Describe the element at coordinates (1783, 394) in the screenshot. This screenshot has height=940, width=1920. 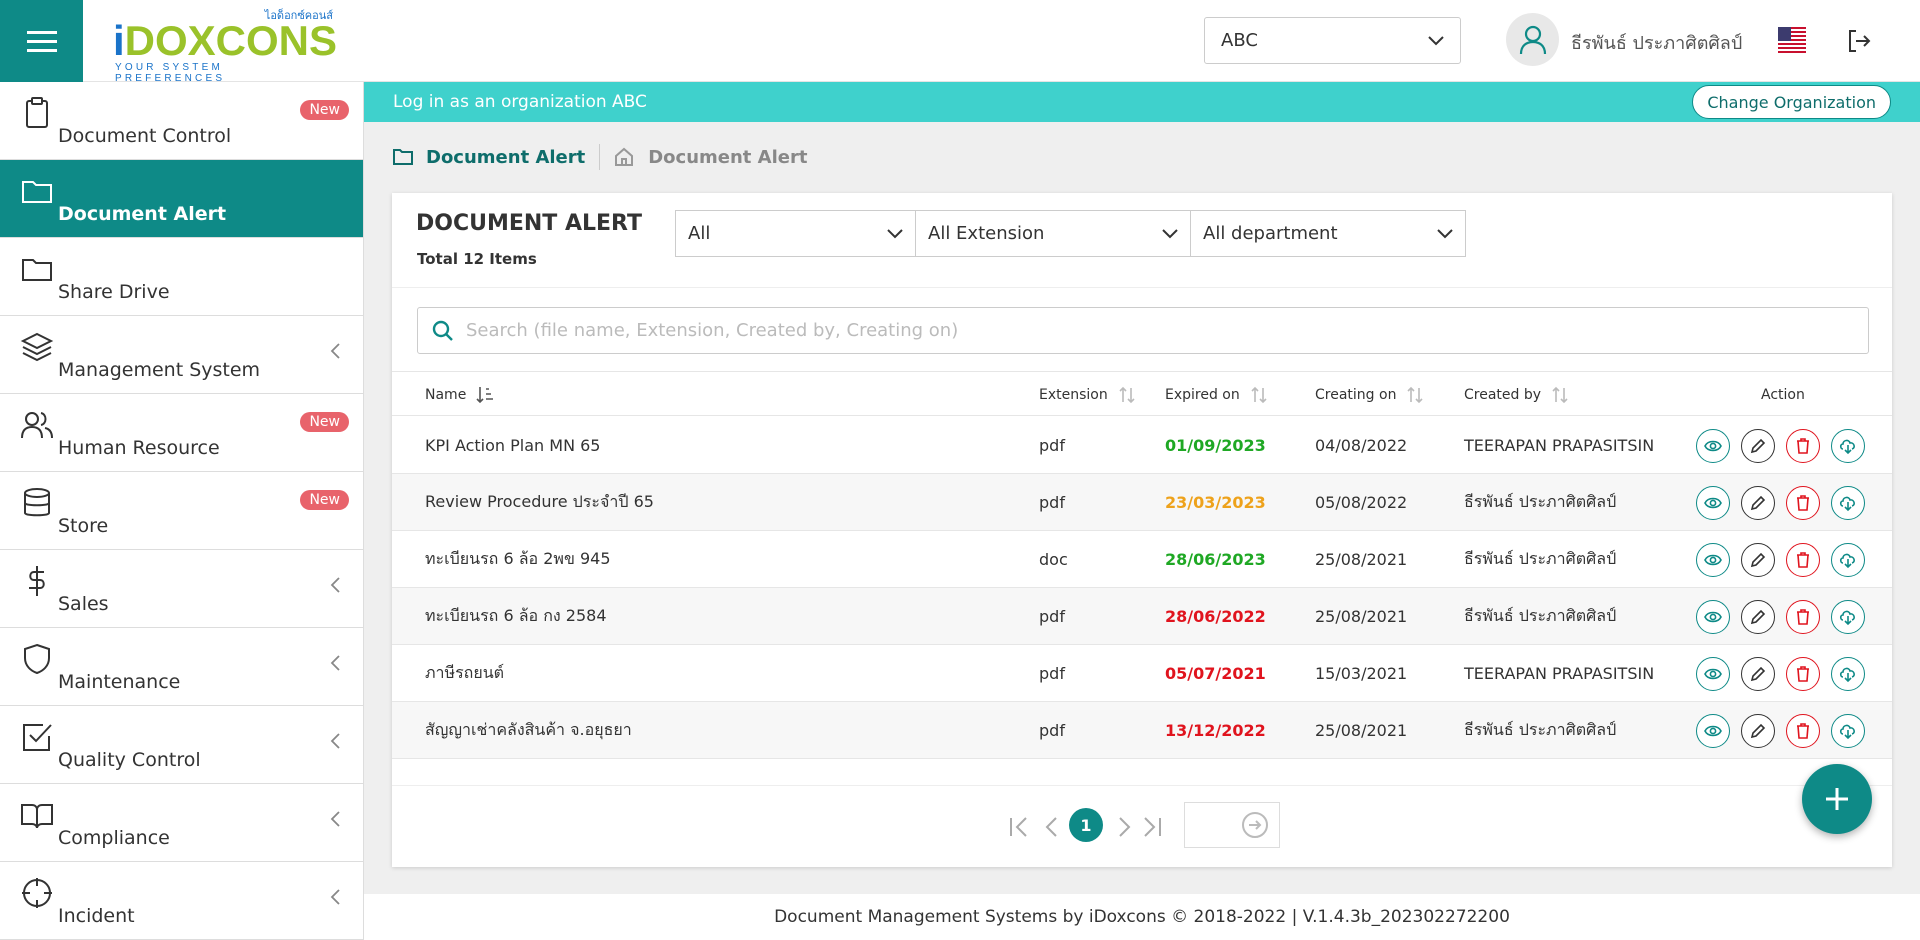
I see `column-header-label: Action` at that location.